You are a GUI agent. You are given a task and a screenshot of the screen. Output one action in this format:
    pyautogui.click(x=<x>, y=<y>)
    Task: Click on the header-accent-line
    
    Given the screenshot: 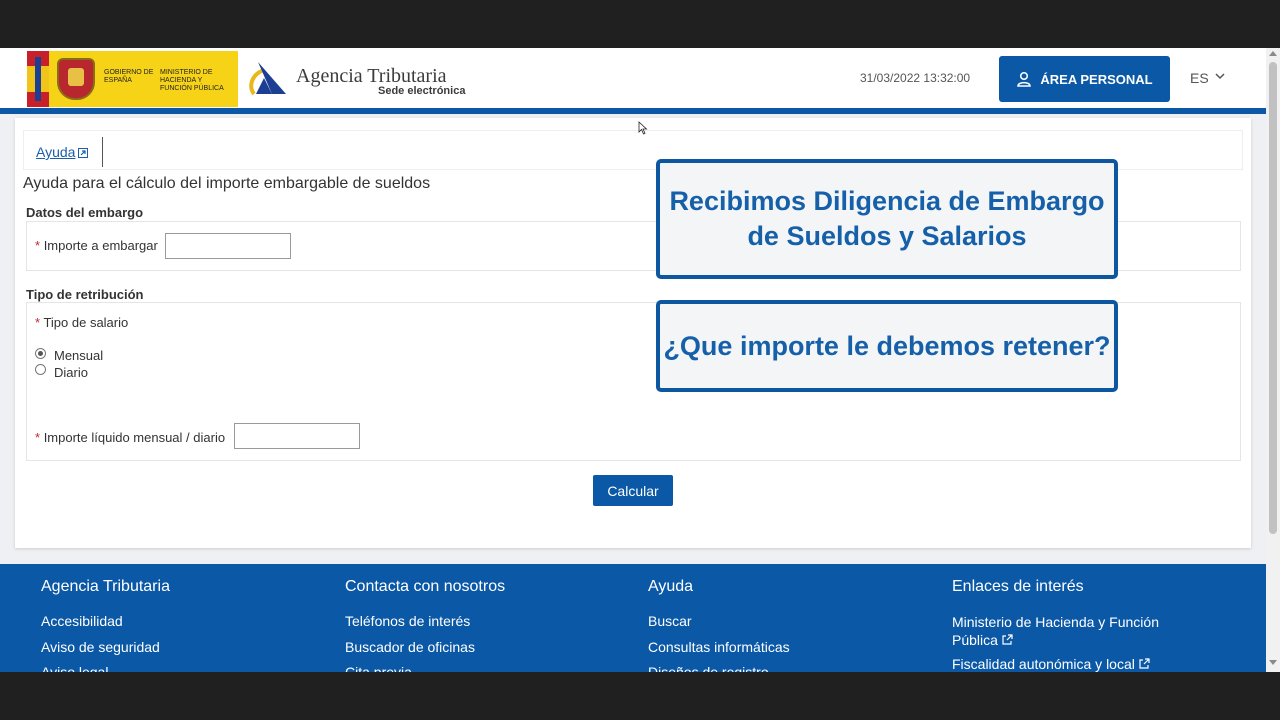 What is the action you would take?
    pyautogui.click(x=633, y=111)
    